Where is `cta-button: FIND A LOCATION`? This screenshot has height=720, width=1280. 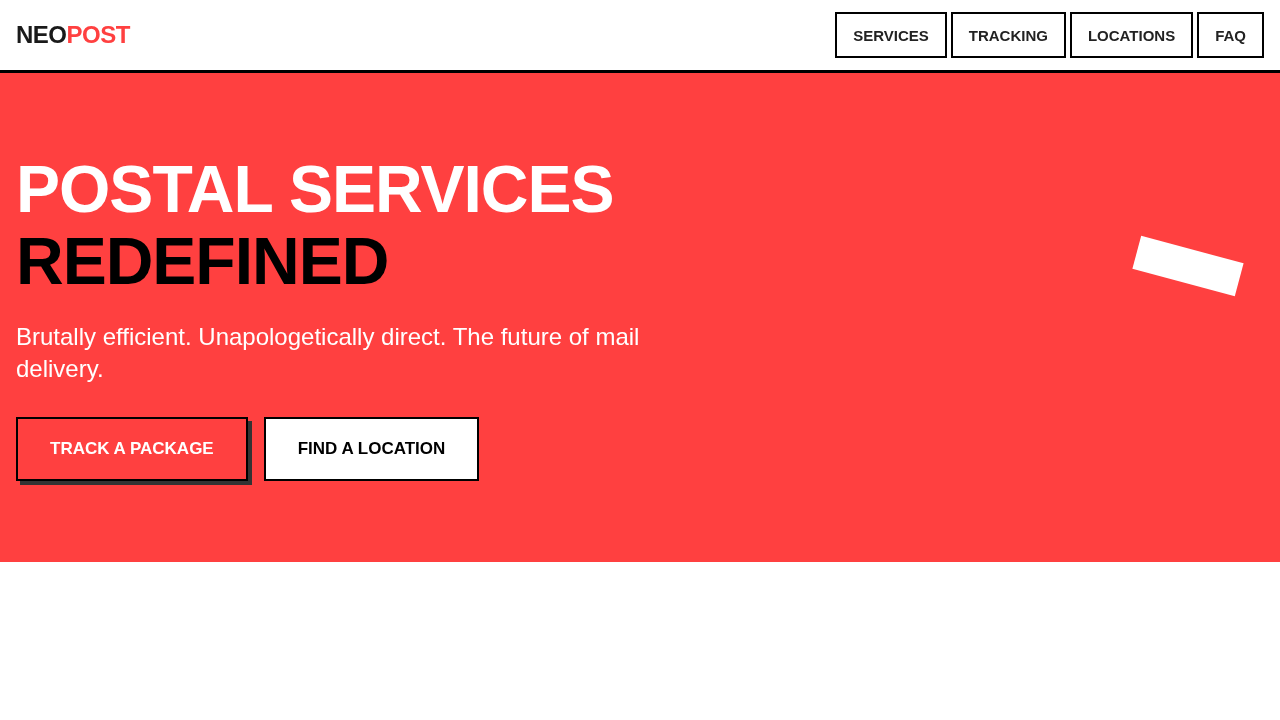
cta-button: FIND A LOCATION is located at coordinates (371, 449).